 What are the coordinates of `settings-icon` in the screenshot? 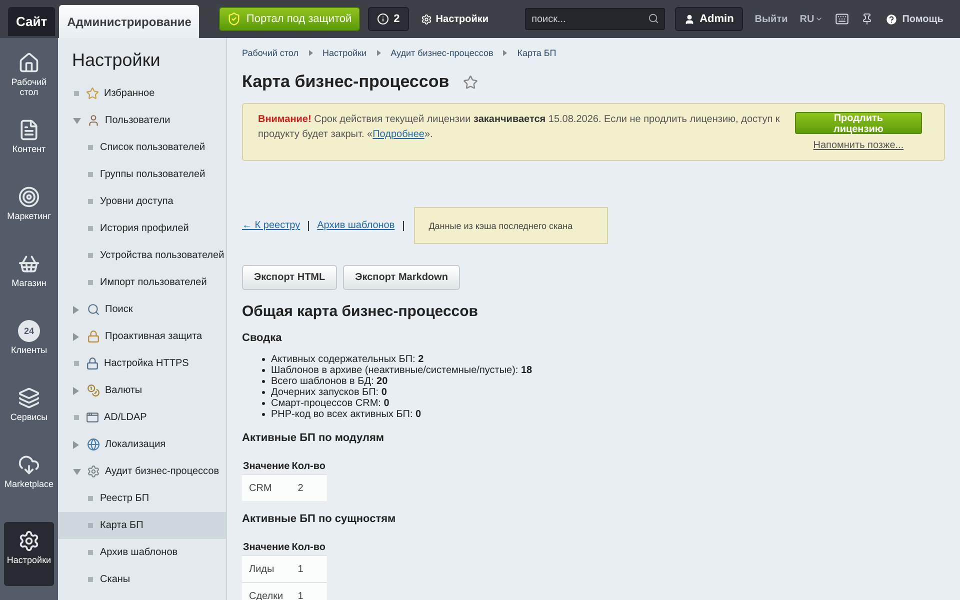 It's located at (426, 19).